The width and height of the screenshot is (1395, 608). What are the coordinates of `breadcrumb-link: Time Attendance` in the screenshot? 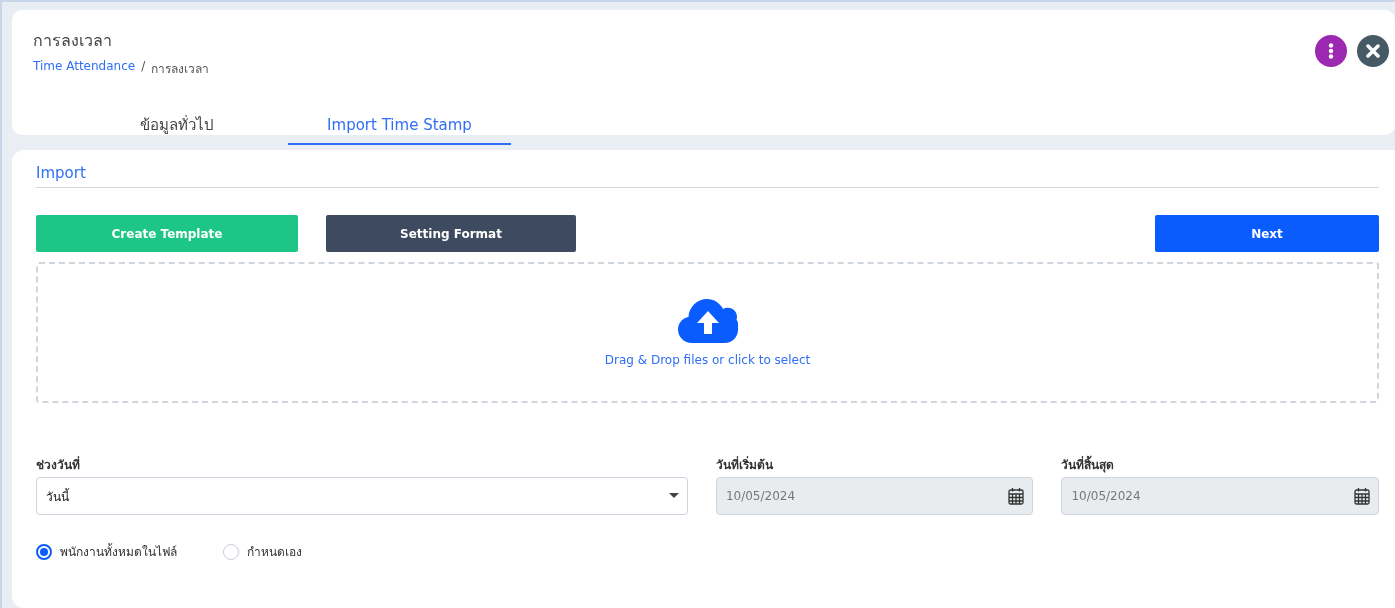 It's located at (84, 68).